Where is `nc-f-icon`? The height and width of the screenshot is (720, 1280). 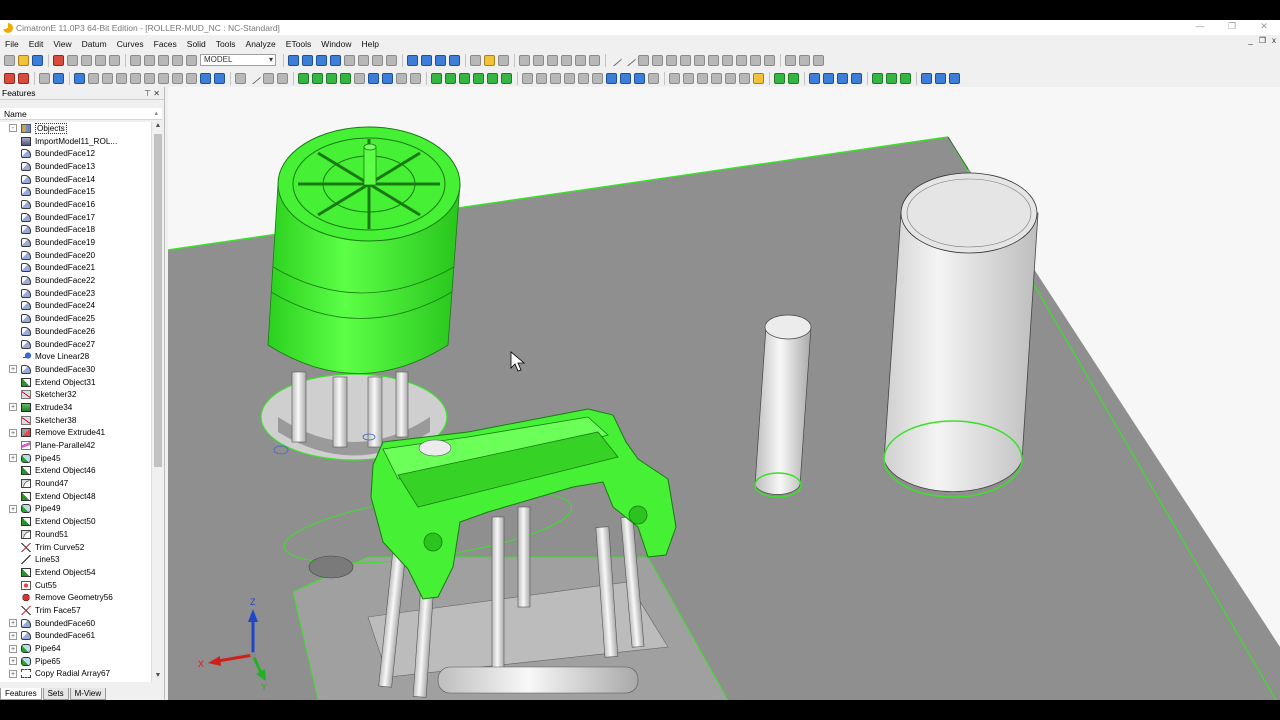 nc-f-icon is located at coordinates (856, 78).